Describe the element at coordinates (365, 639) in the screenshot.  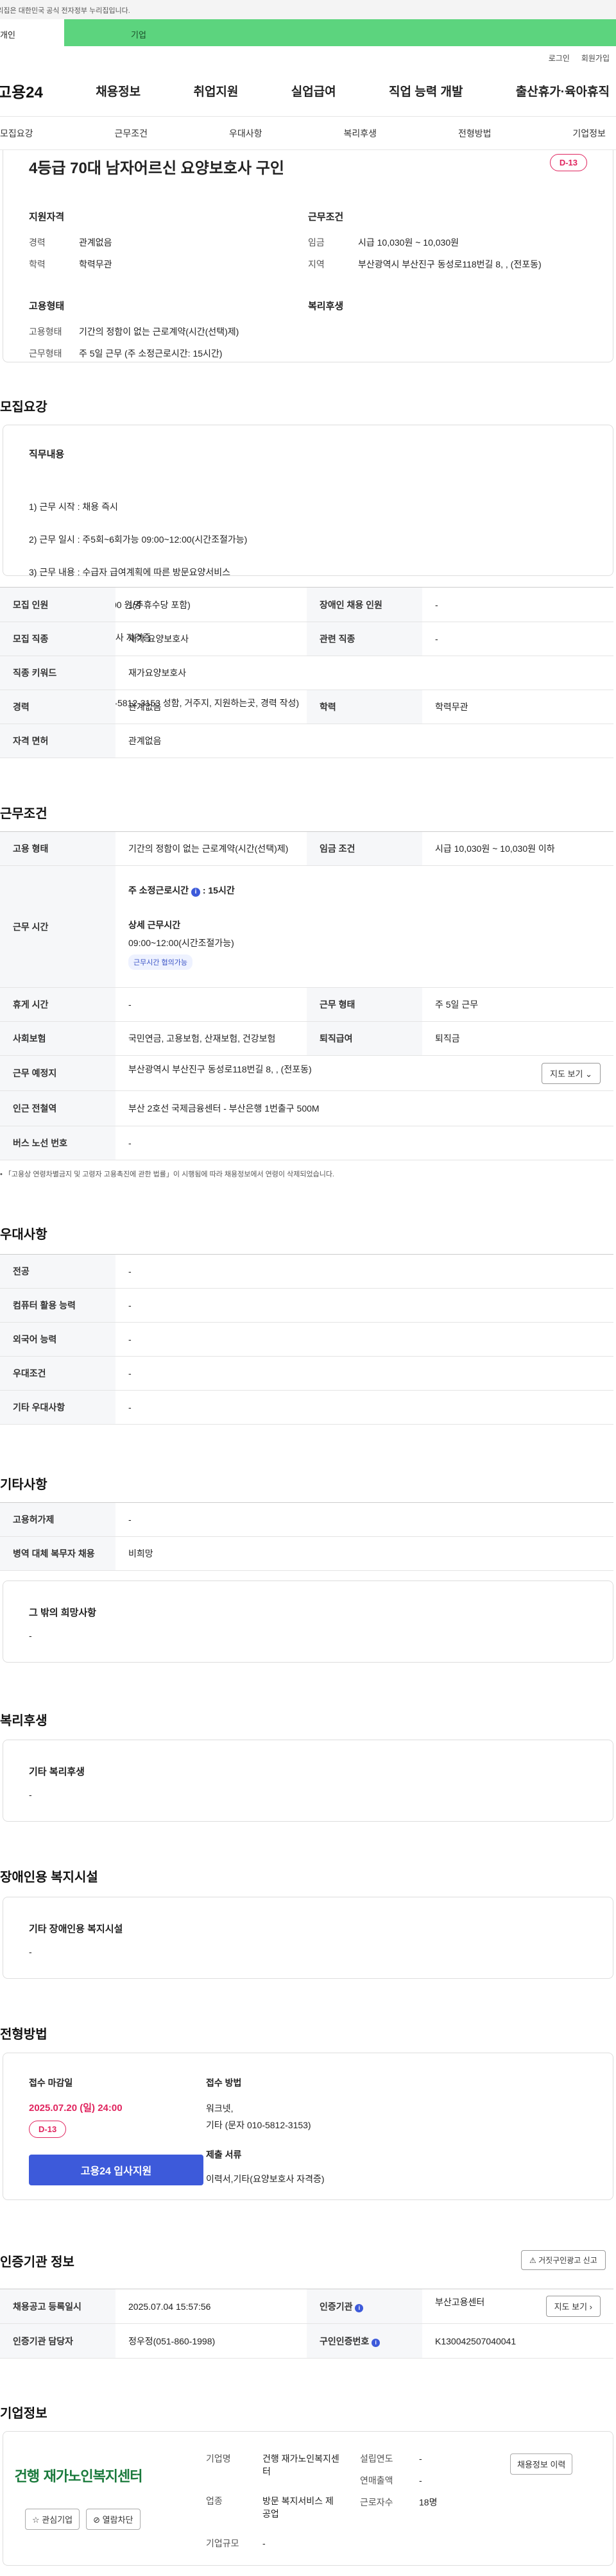
I see `related-label: 관련 직종` at that location.